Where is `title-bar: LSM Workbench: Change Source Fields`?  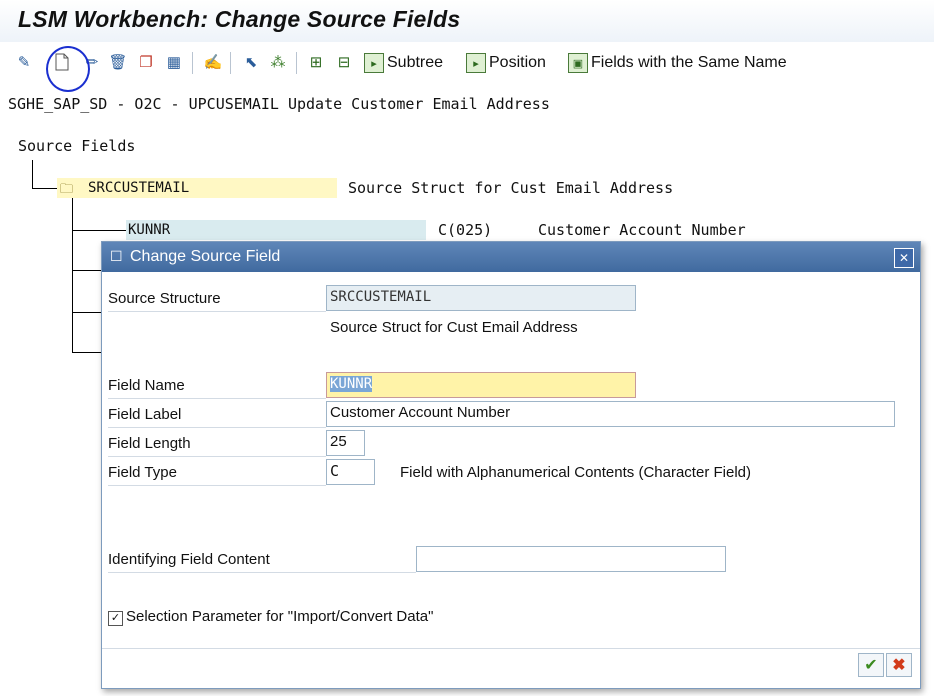
title-bar: LSM Workbench: Change Source Fields is located at coordinates (467, 21).